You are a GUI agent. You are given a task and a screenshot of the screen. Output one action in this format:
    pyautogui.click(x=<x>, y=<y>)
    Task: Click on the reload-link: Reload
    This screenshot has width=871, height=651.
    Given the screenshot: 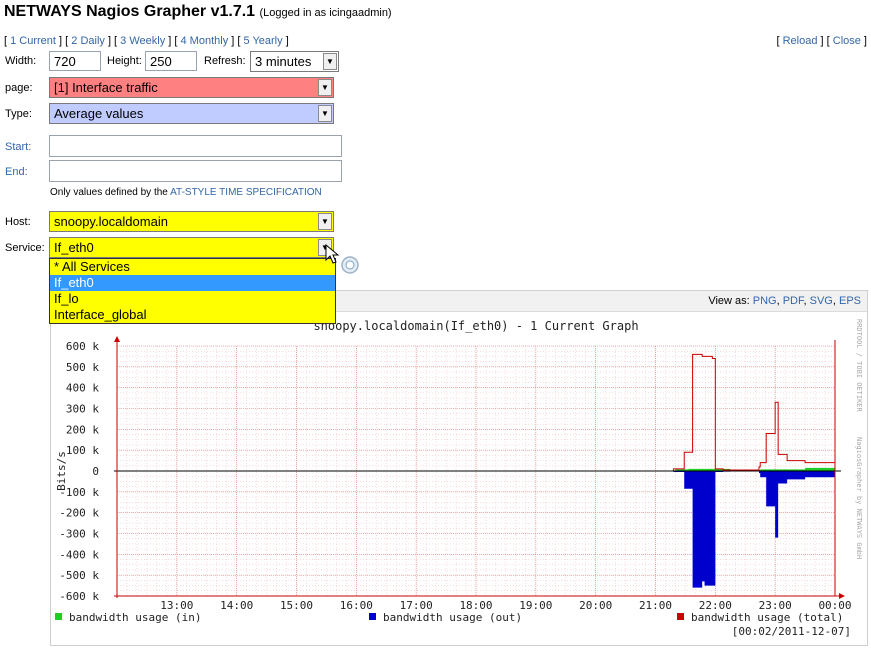 What is the action you would take?
    pyautogui.click(x=800, y=41)
    